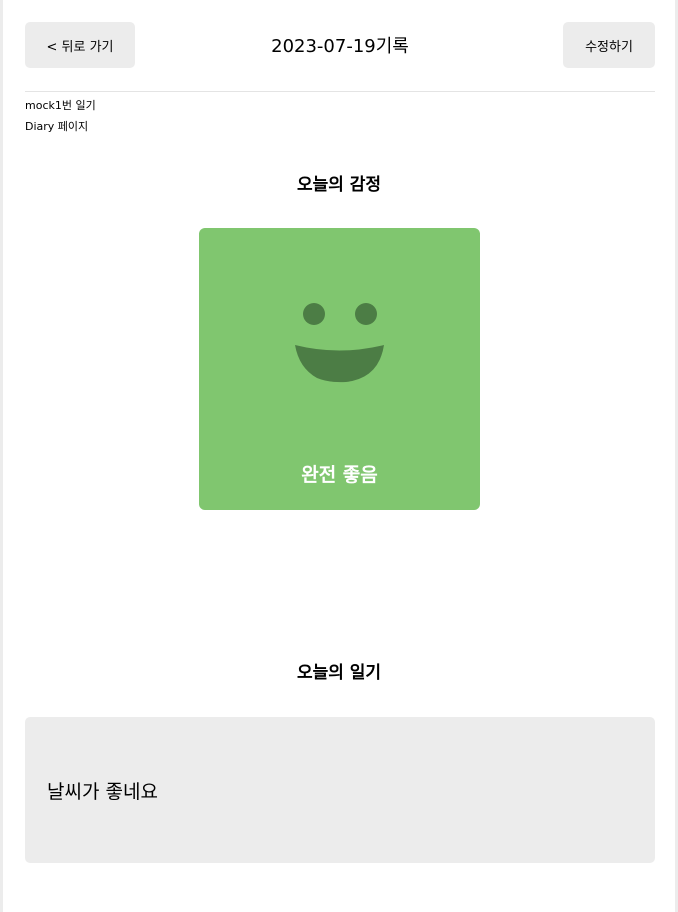 Image resolution: width=678 pixels, height=912 pixels. Describe the element at coordinates (339, 475) in the screenshot. I see `emotion-label: 완전 좋음` at that location.